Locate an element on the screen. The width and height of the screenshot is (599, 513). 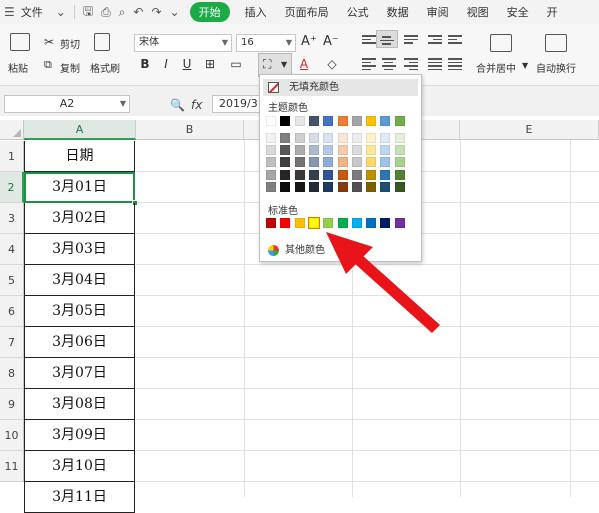
zoom-icon: 🔍 is located at coordinates (177, 105).